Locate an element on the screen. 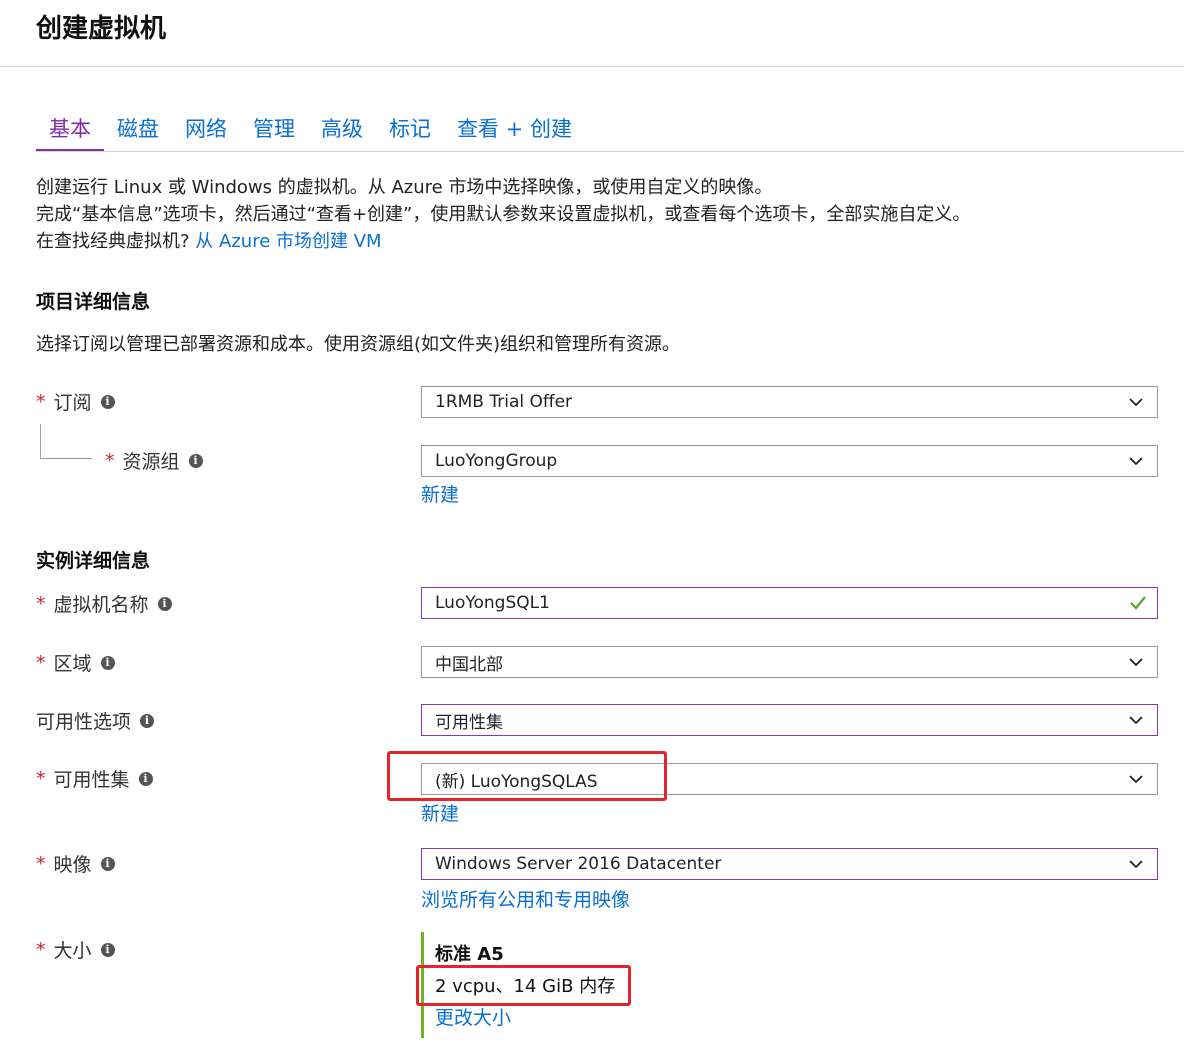  region-dropdown: 中国北部 is located at coordinates (789, 662).